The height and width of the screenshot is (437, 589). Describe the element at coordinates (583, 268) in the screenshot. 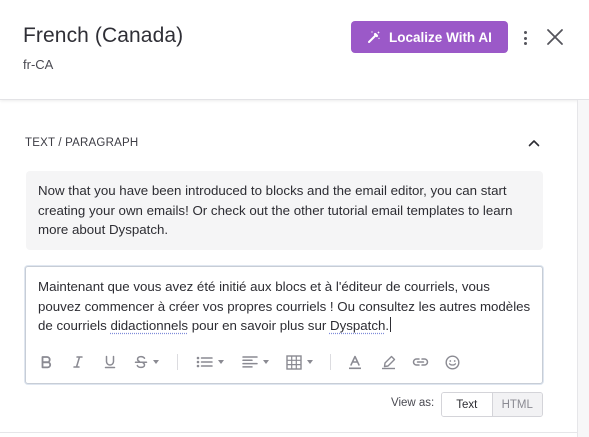

I see `scrollbar` at that location.